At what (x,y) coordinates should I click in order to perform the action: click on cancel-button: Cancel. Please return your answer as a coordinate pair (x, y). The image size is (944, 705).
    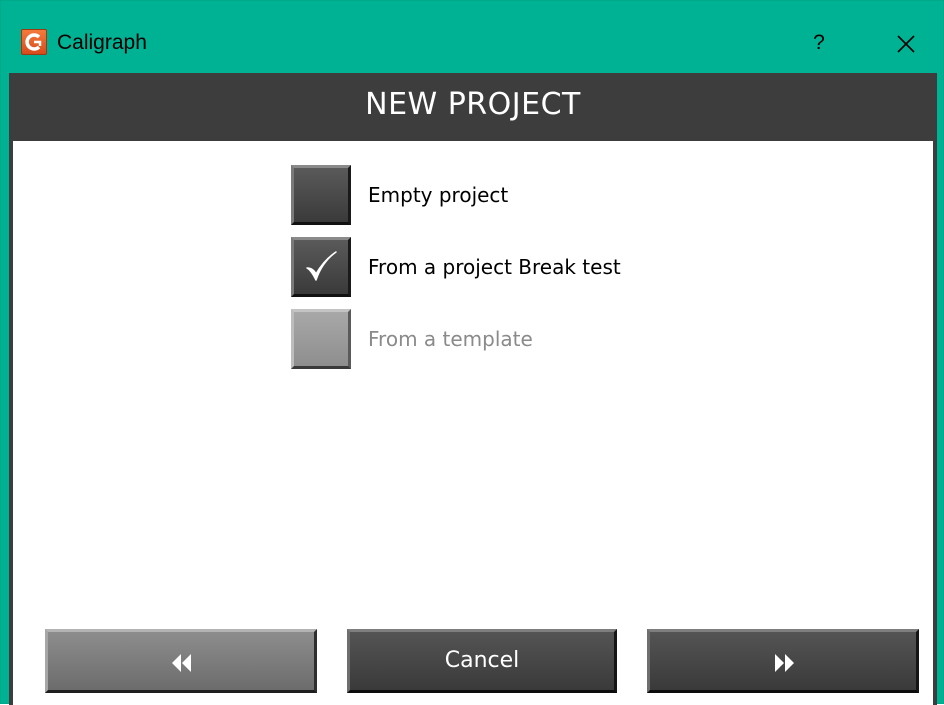
    Looking at the image, I should click on (482, 661).